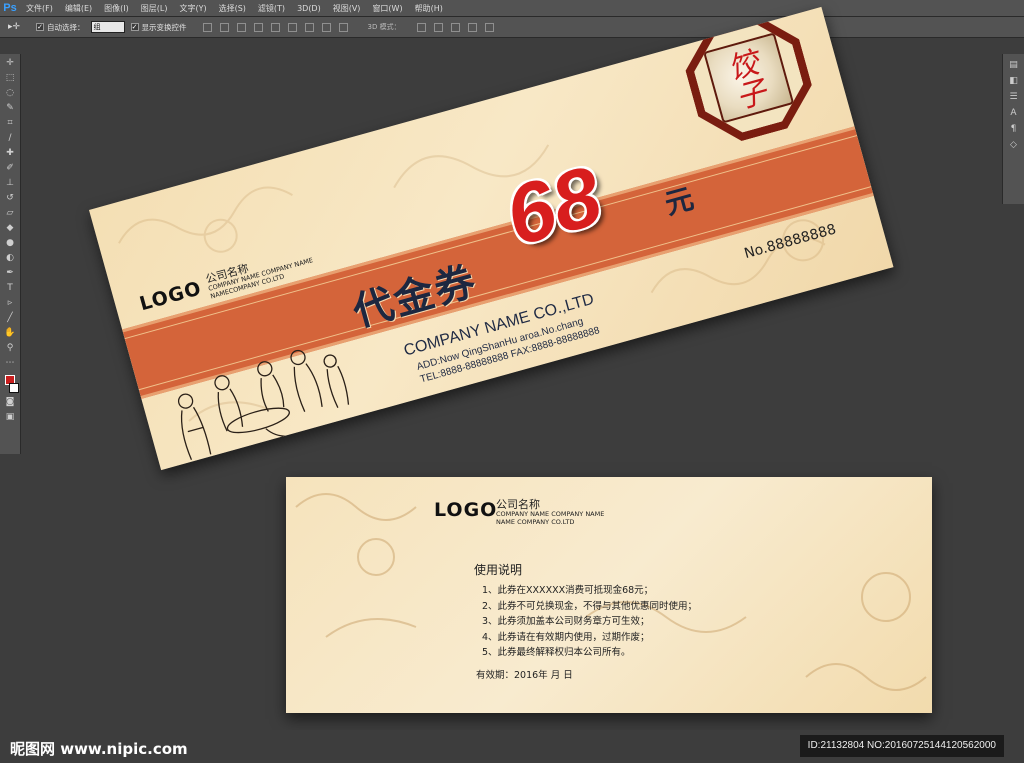 The image size is (1024, 763). What do you see at coordinates (224, 27) in the screenshot?
I see `align-middle-icon` at bounding box center [224, 27].